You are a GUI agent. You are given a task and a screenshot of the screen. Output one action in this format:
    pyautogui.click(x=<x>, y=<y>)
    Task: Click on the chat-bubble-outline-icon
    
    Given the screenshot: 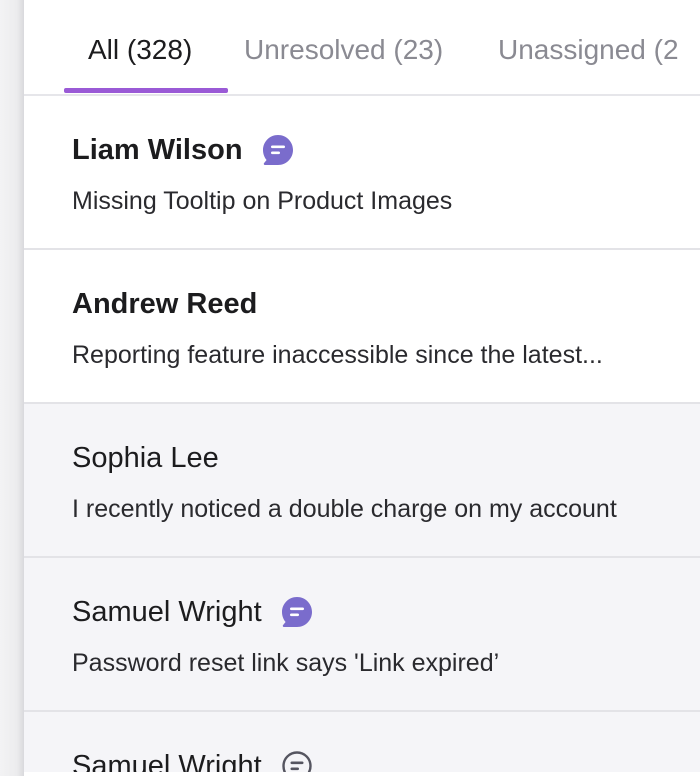 What is the action you would take?
    pyautogui.click(x=297, y=760)
    